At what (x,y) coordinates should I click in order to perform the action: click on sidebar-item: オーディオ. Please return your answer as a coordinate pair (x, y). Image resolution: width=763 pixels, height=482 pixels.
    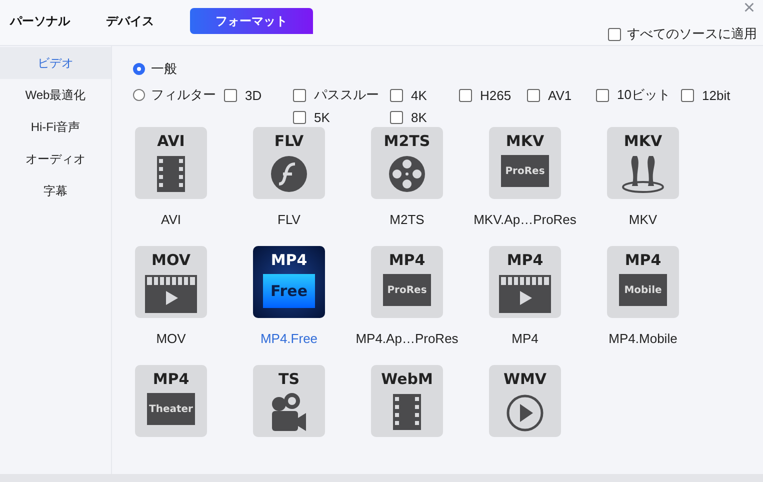
    Looking at the image, I should click on (55, 159).